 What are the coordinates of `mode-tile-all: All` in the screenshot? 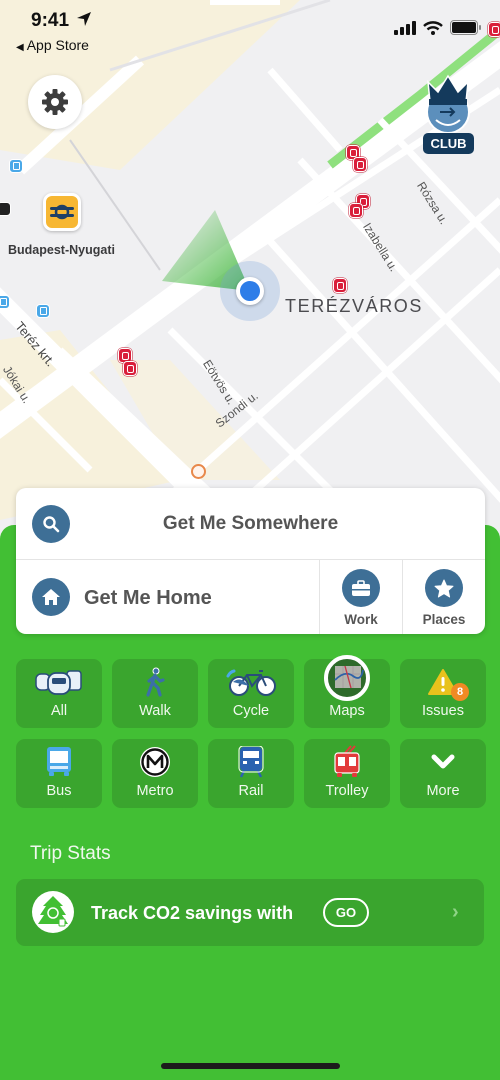 It's located at (59, 693).